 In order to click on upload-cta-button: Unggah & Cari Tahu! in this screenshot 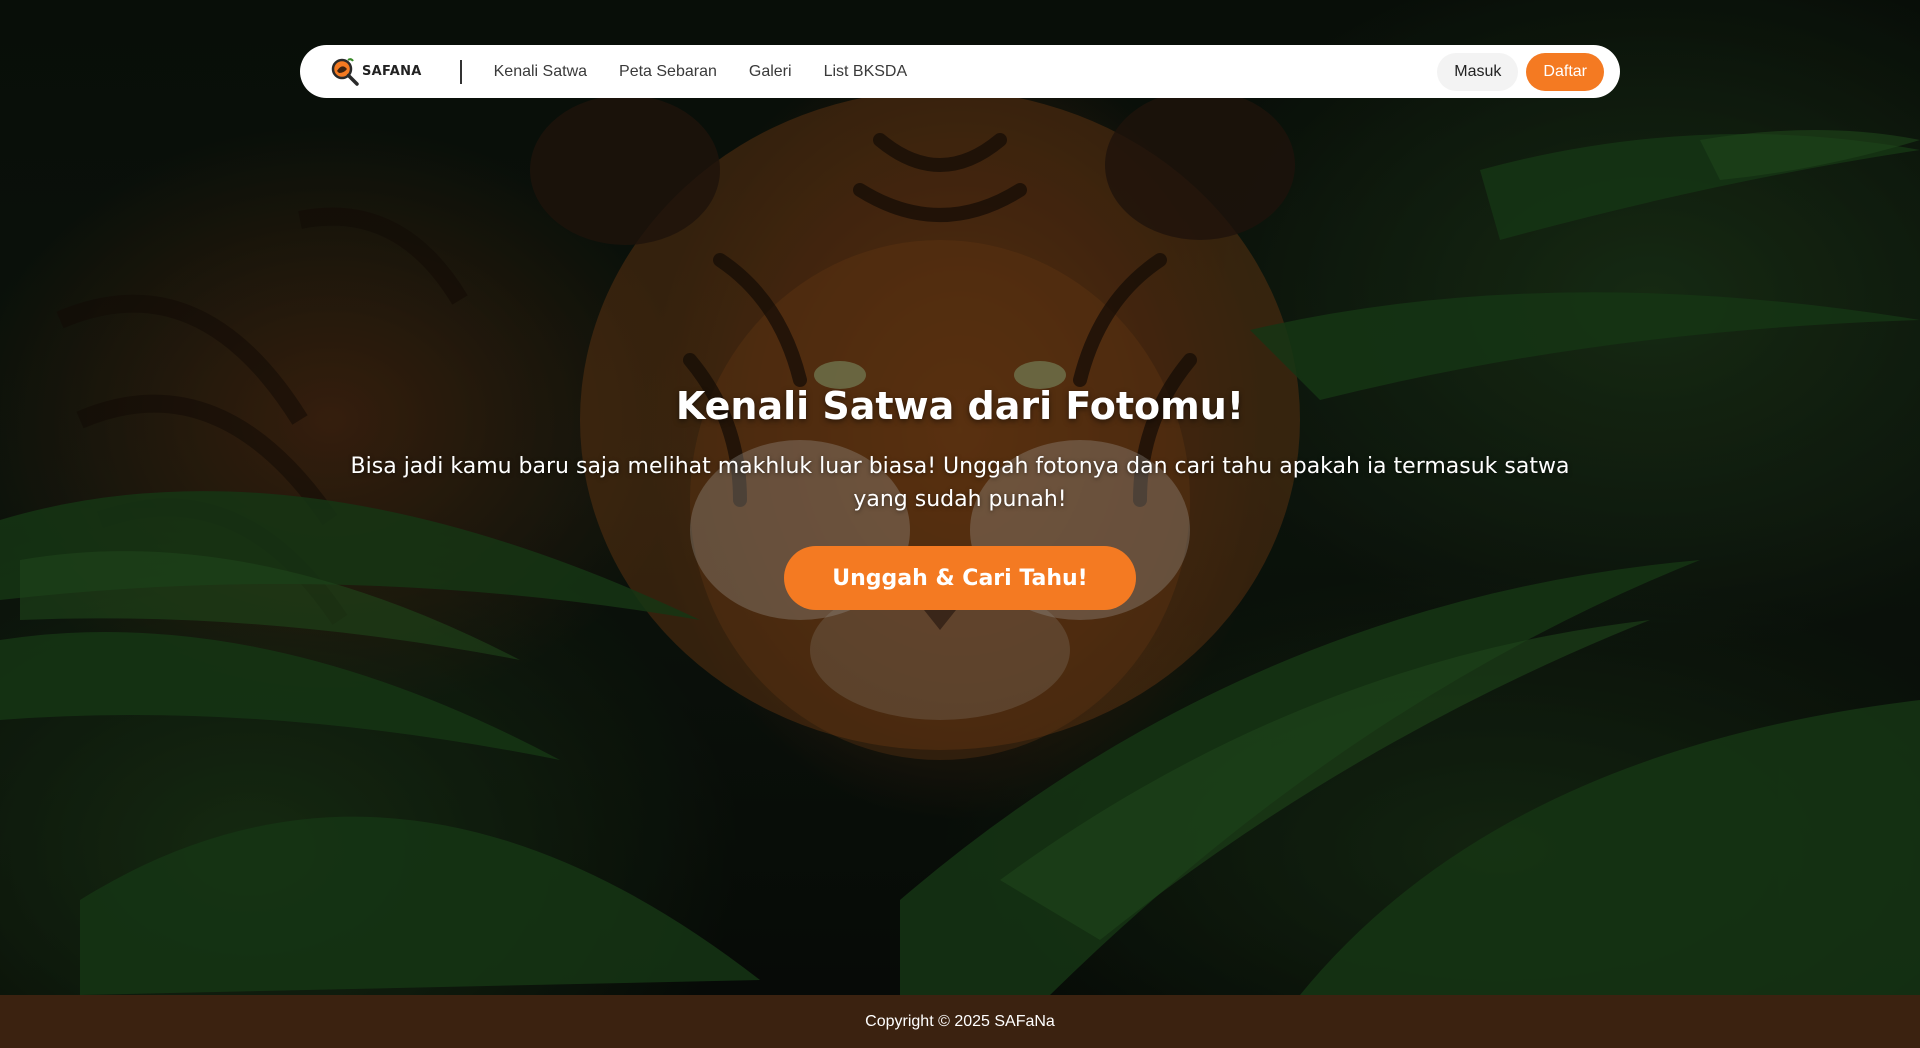, I will do `click(960, 578)`.